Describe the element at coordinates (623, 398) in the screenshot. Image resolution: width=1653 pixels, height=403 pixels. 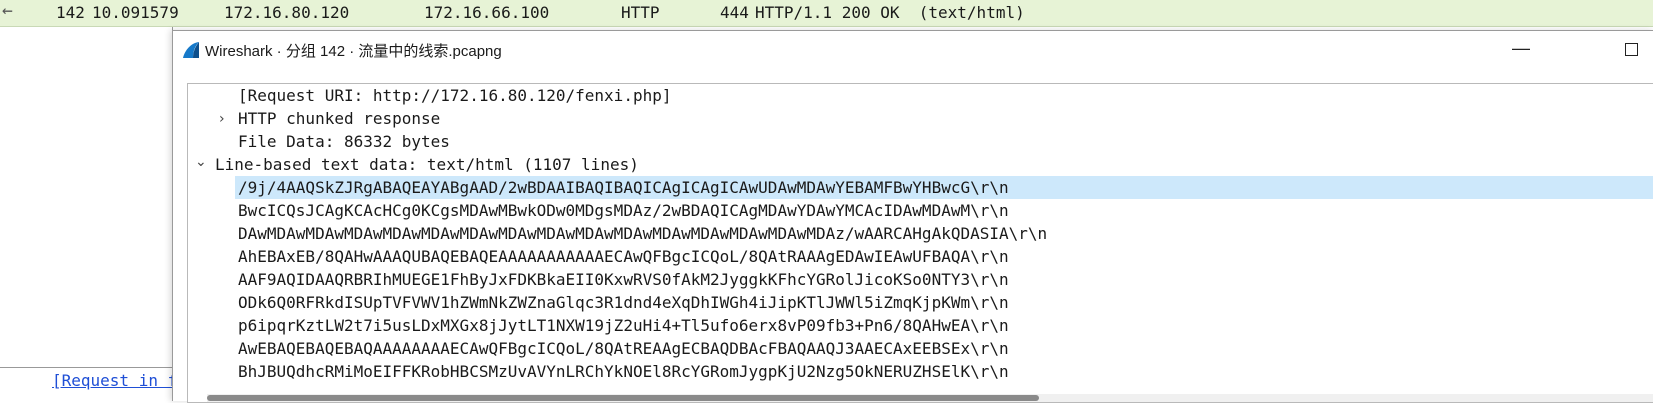
I see `scrollbar-thumb` at that location.